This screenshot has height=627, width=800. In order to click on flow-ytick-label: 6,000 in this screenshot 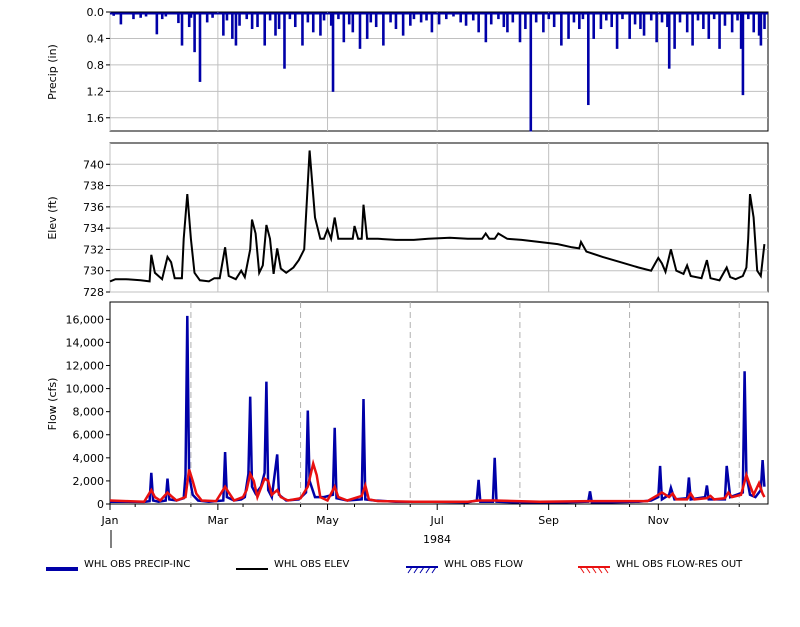, I will do `click(89, 435)`.